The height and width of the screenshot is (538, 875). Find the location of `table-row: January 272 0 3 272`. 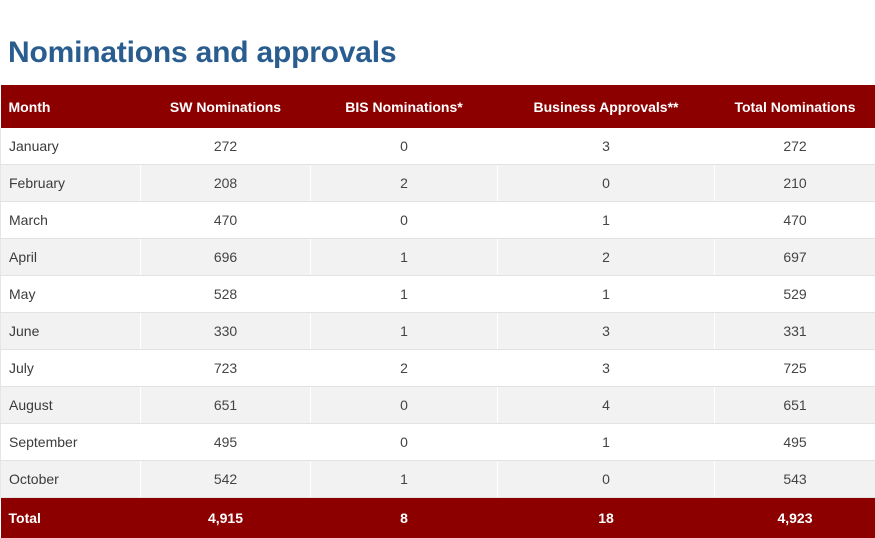

table-row: January 272 0 3 272 is located at coordinates (437, 146).